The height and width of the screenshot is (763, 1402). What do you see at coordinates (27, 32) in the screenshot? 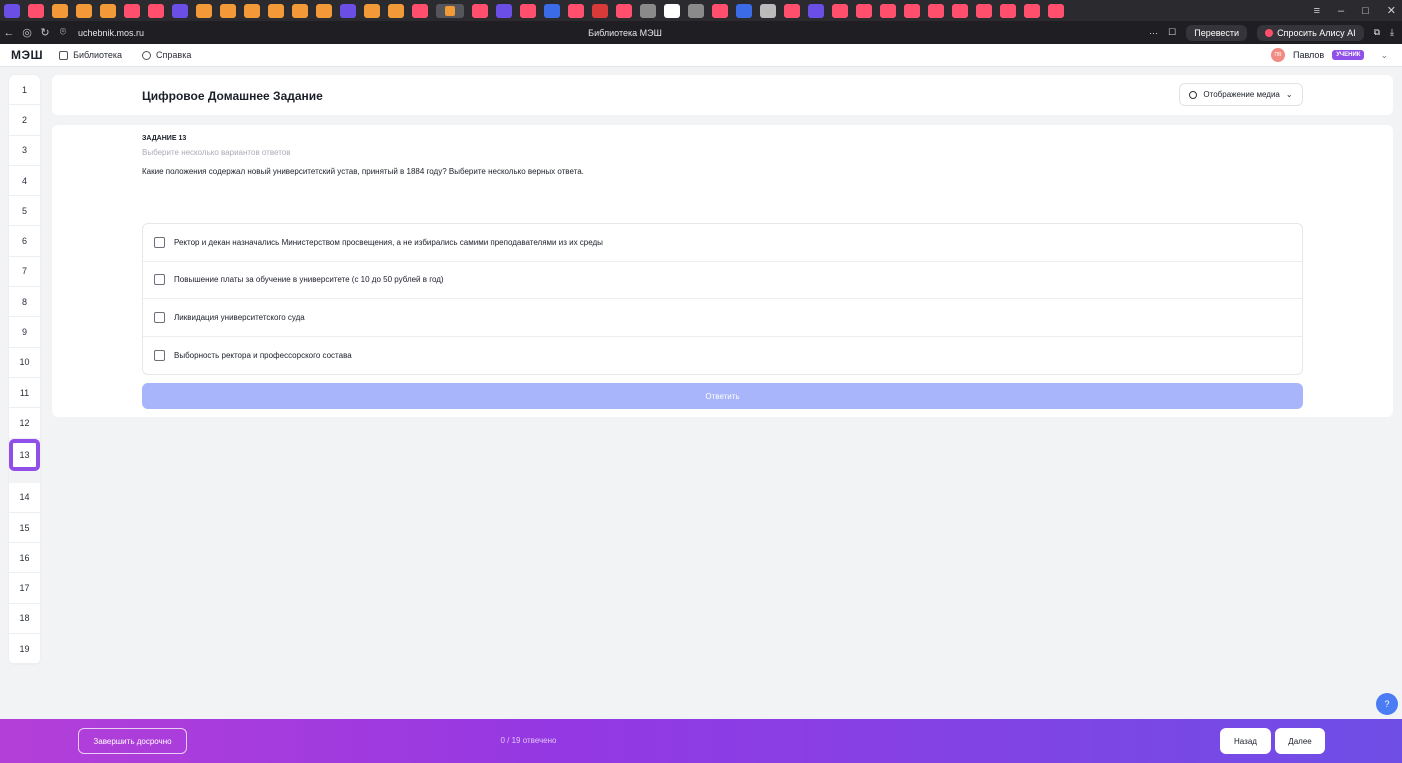
I see `yandex-icon: ◎` at bounding box center [27, 32].